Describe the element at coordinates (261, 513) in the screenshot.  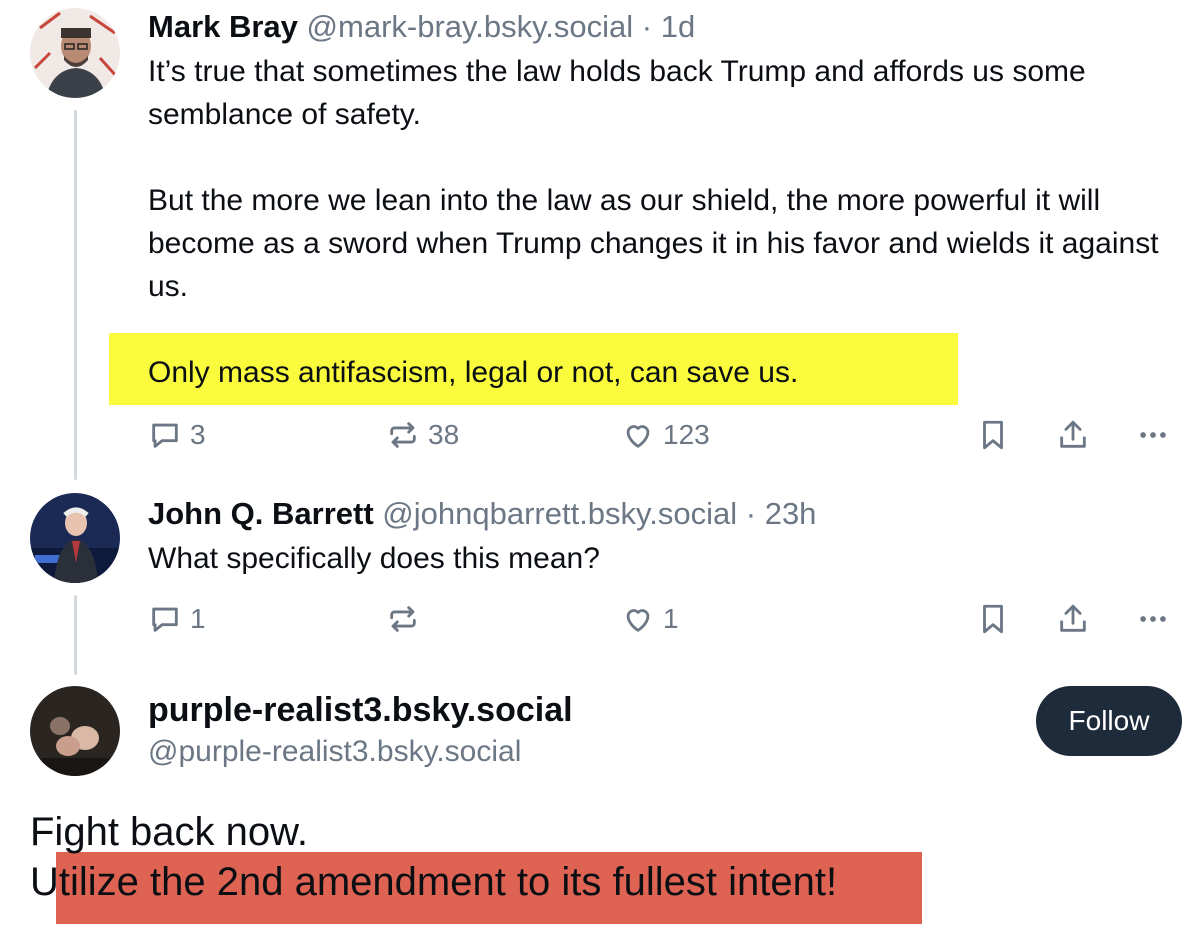
I see `author-name: John Q. Barrett` at that location.